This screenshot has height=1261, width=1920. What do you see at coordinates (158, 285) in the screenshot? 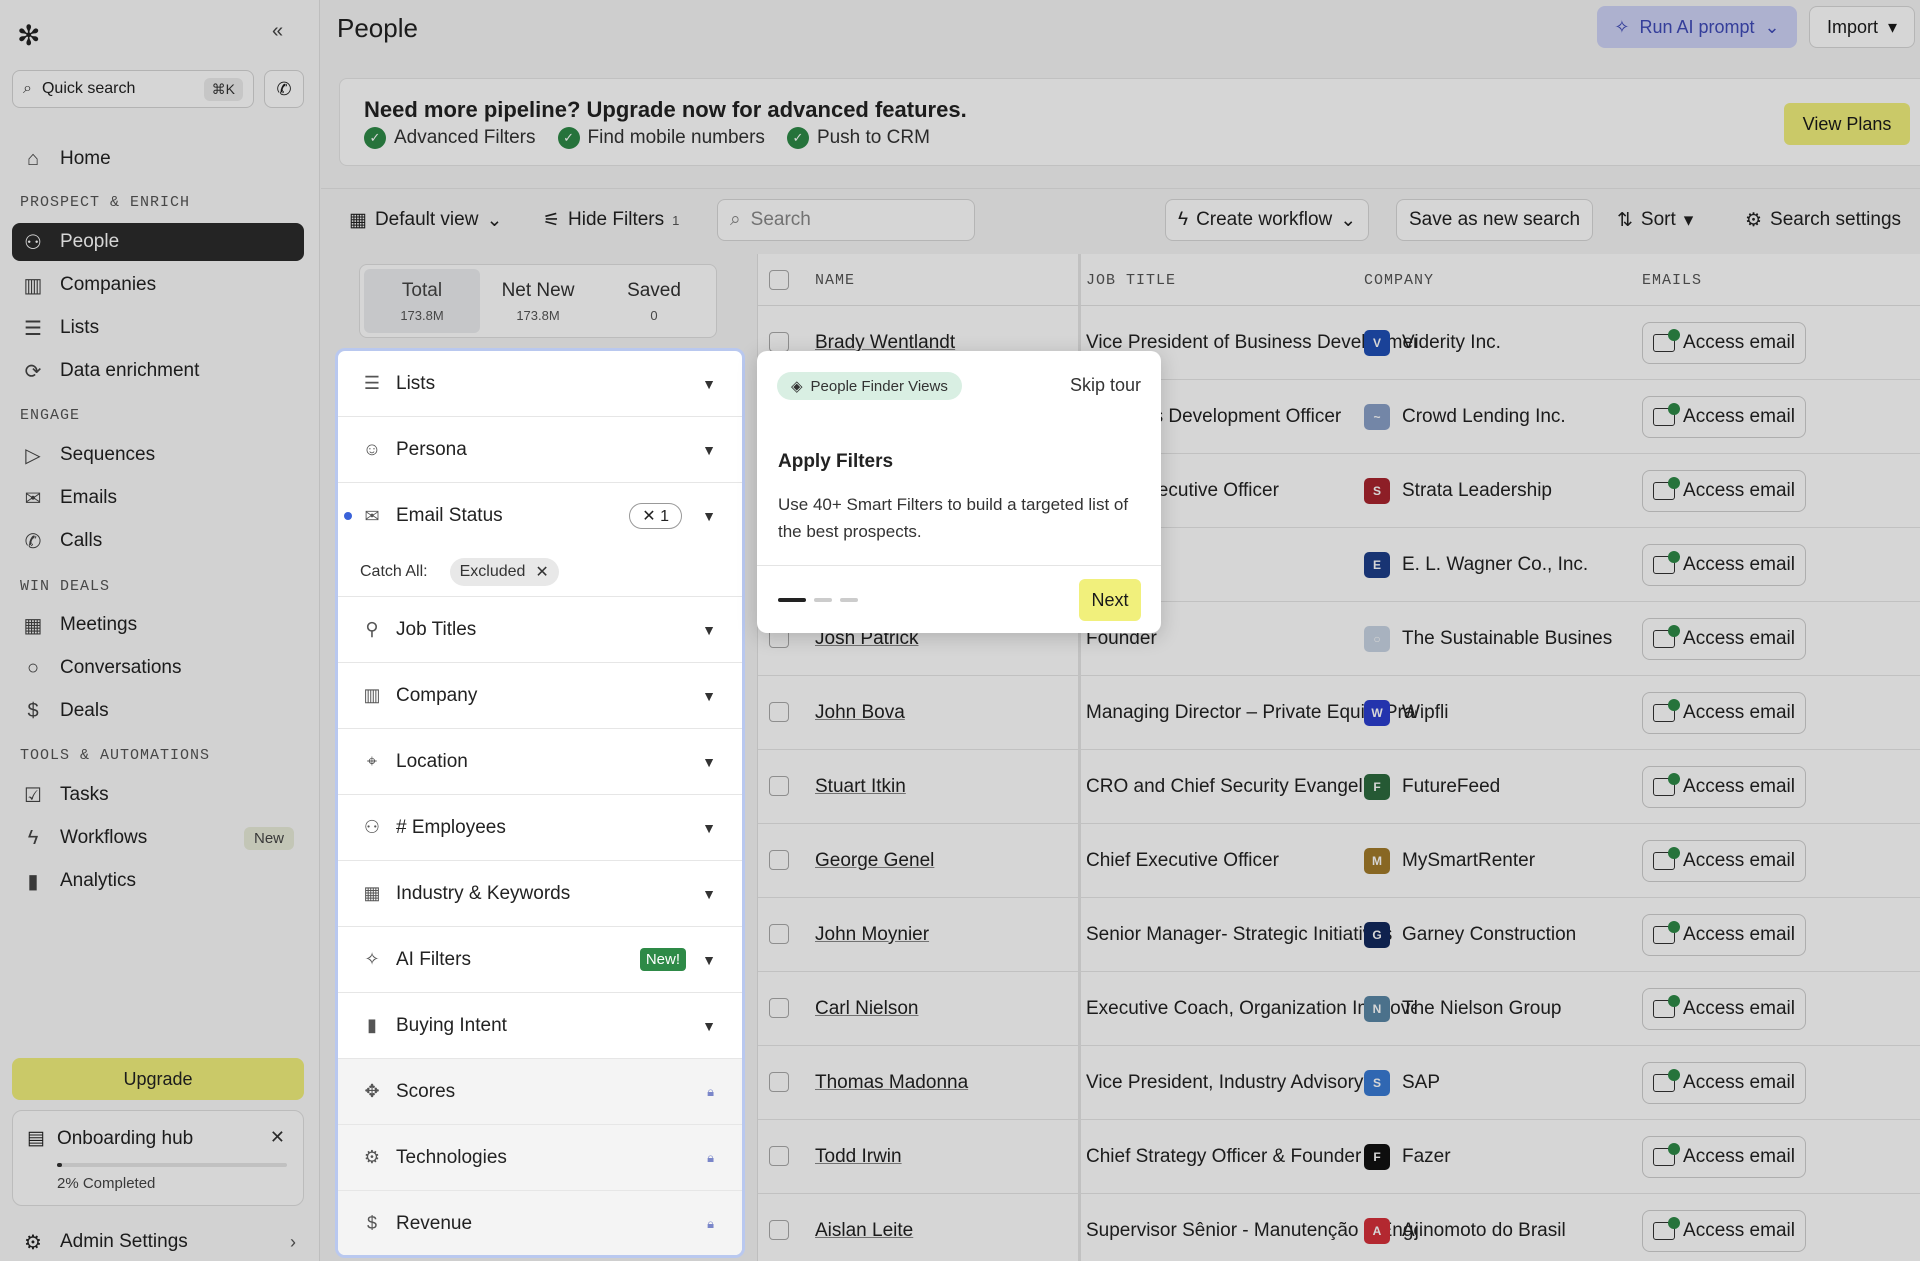
I see `nav-companies: ▥ Companies` at bounding box center [158, 285].